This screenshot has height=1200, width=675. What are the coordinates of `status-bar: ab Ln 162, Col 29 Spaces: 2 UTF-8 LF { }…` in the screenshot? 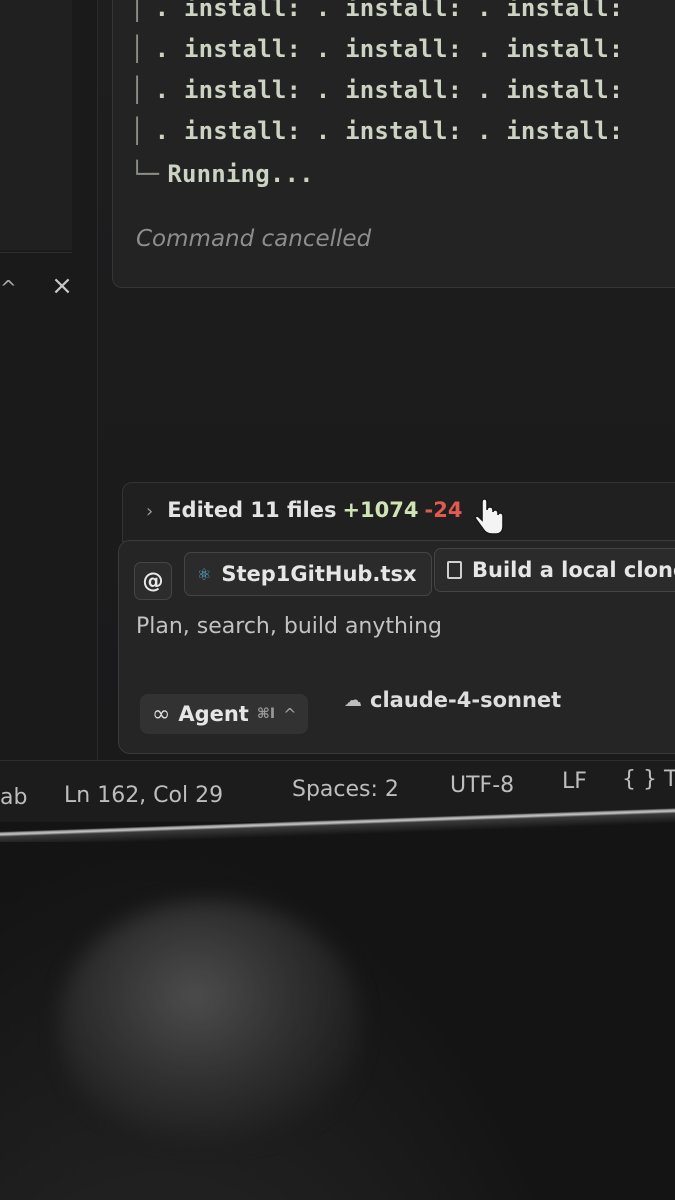 It's located at (337, 791).